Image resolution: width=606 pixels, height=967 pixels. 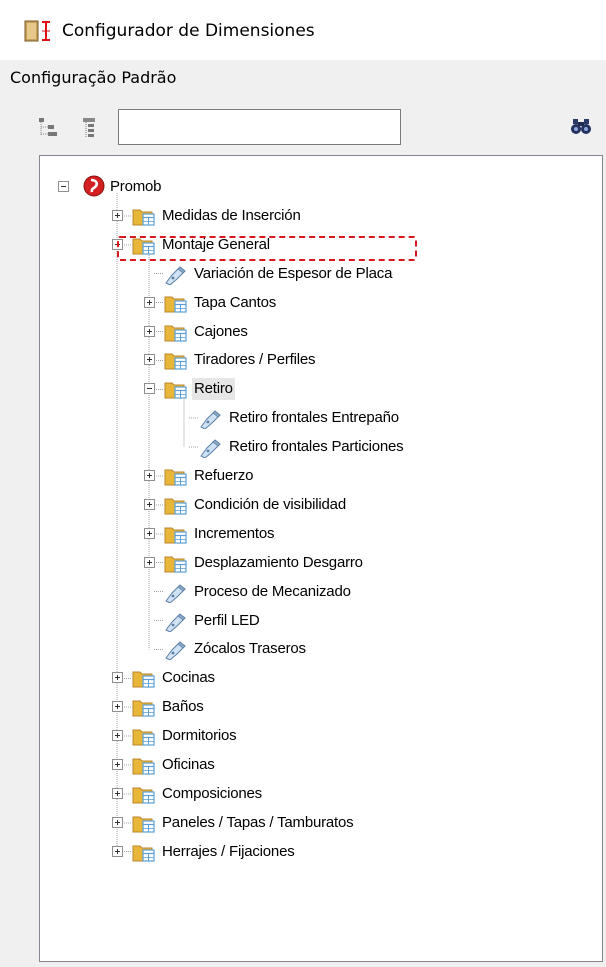 What do you see at coordinates (349, 852) in the screenshot?
I see `tree-node-herrajes-fijaciones: Herrajes / Fijaciones` at bounding box center [349, 852].